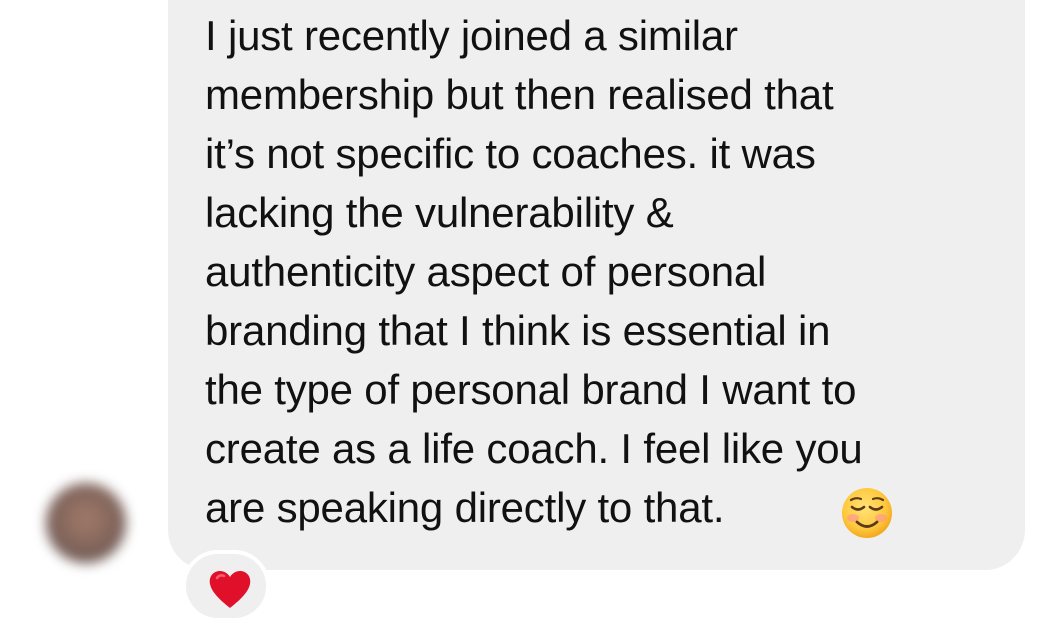 This screenshot has height=628, width=1037. Describe the element at coordinates (465, 507) in the screenshot. I see `message-line: are speaking directly to that.` at that location.